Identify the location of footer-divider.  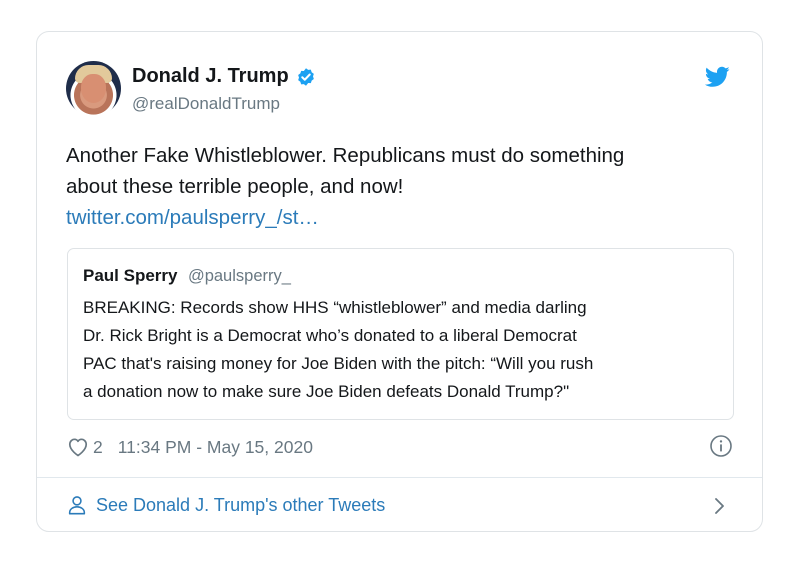
(399, 477).